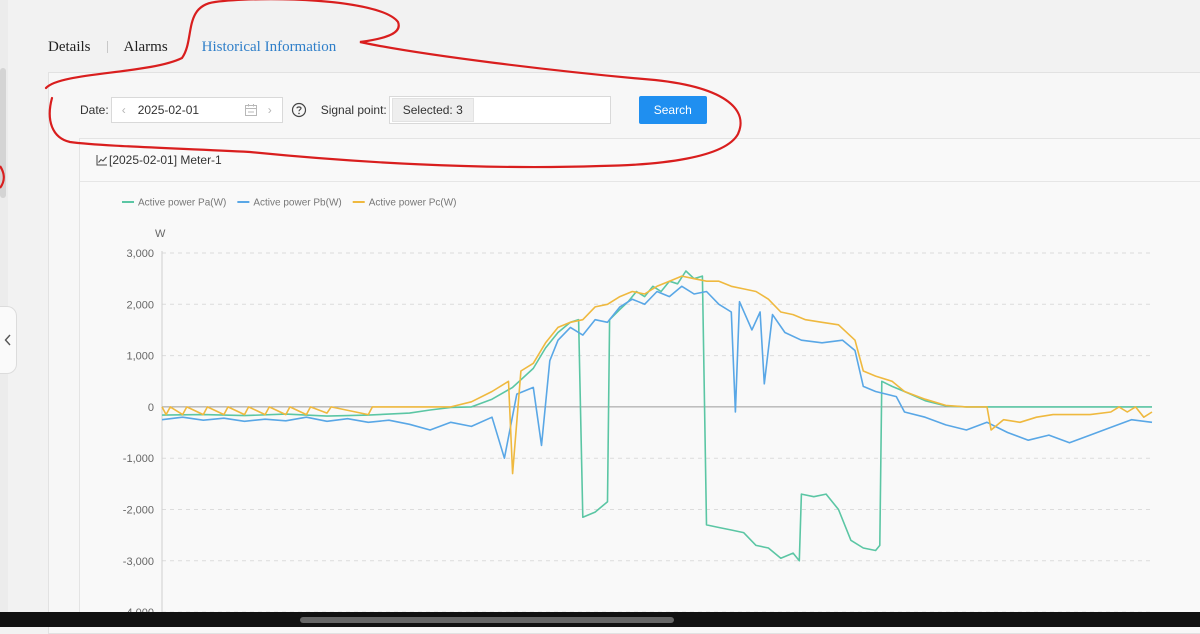 This screenshot has width=1200, height=634. I want to click on collapse-panel-button, so click(8, 340).